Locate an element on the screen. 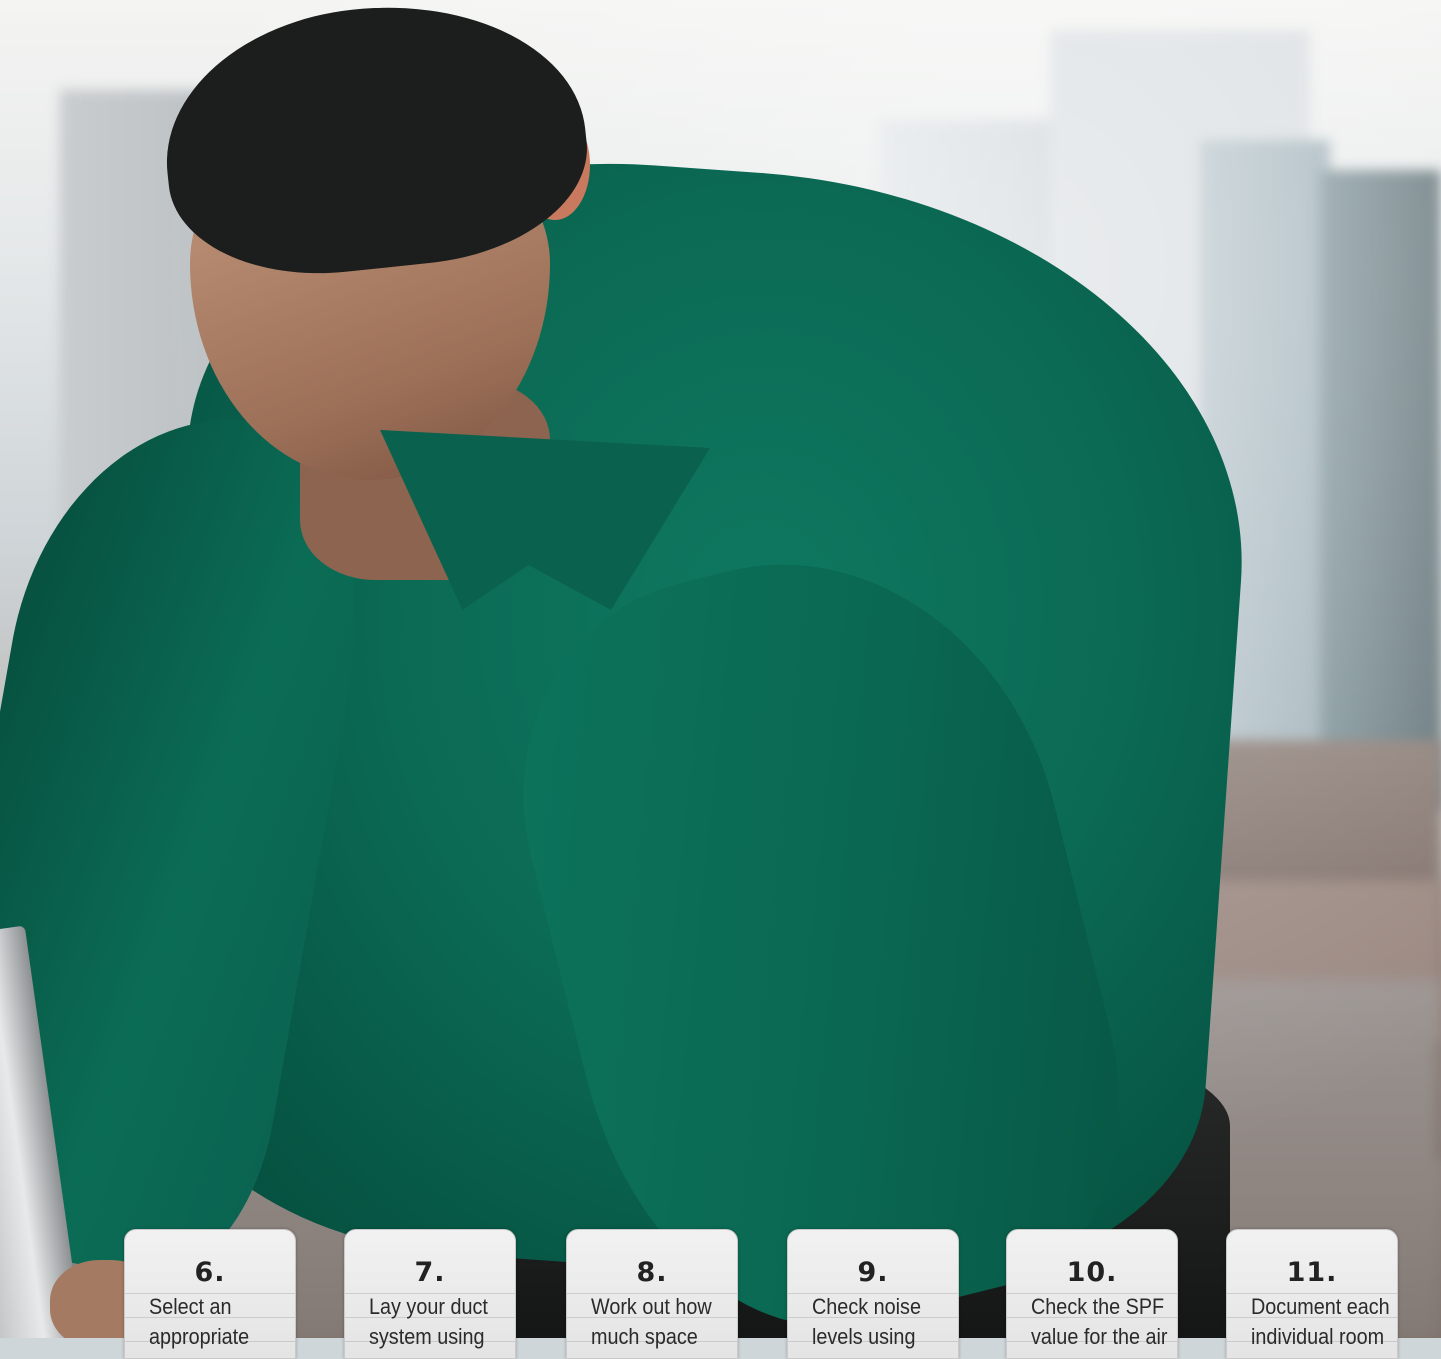 This screenshot has height=1359, width=1441. step-tab-8: 8. Work out how much space is located at coordinates (652, 1294).